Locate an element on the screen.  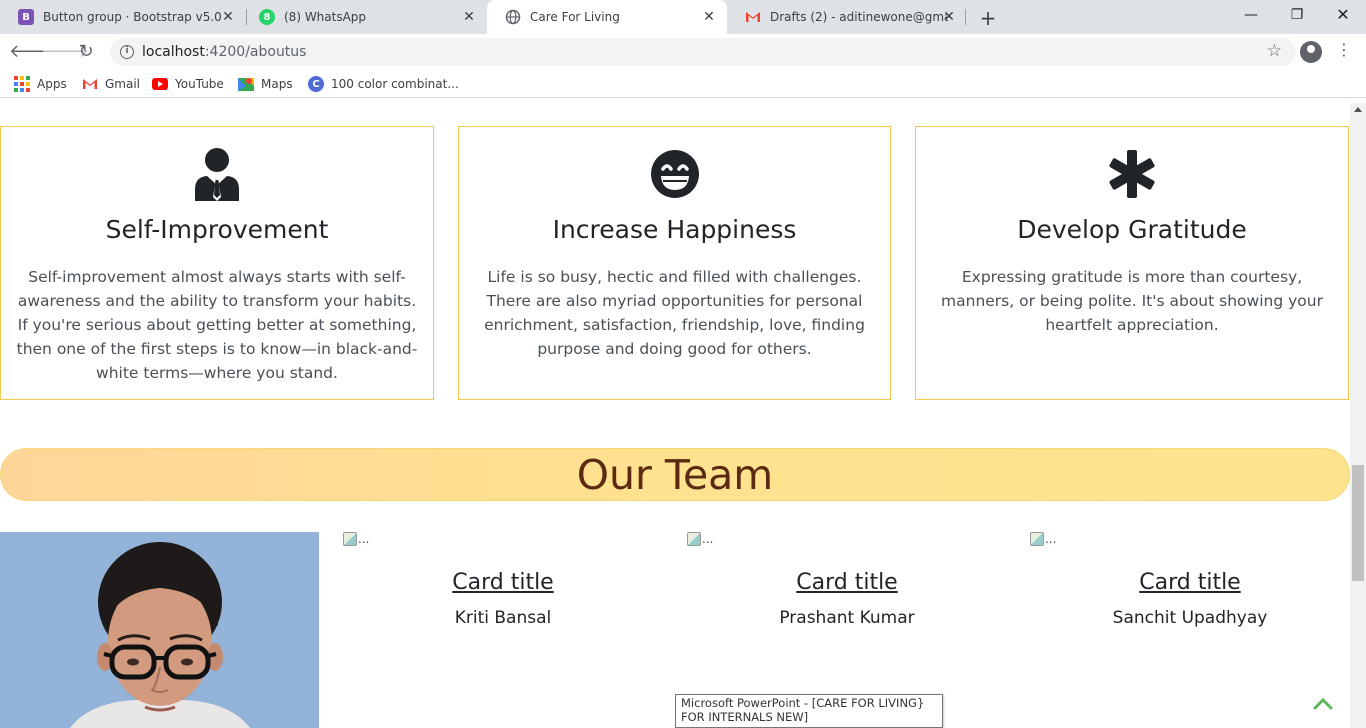
whatsapp-icon: 8 is located at coordinates (267, 17).